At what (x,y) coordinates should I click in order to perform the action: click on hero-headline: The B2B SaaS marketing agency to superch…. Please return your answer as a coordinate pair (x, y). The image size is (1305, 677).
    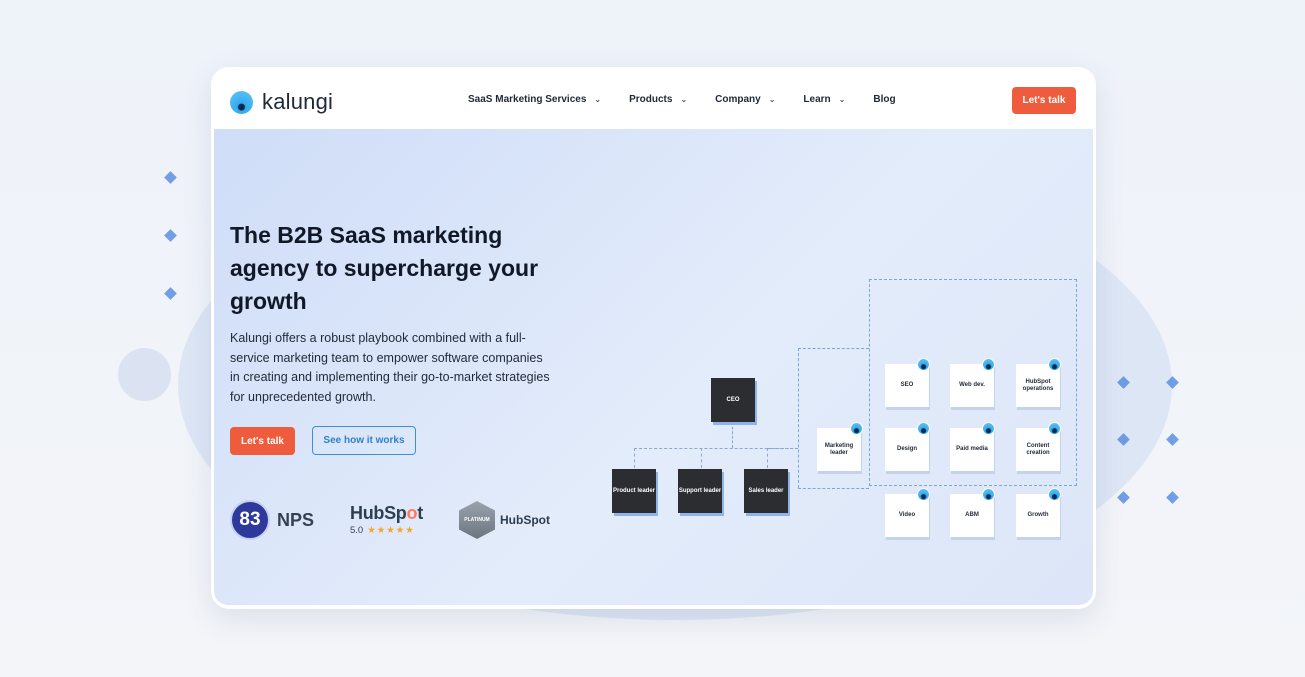
    Looking at the image, I should click on (384, 268).